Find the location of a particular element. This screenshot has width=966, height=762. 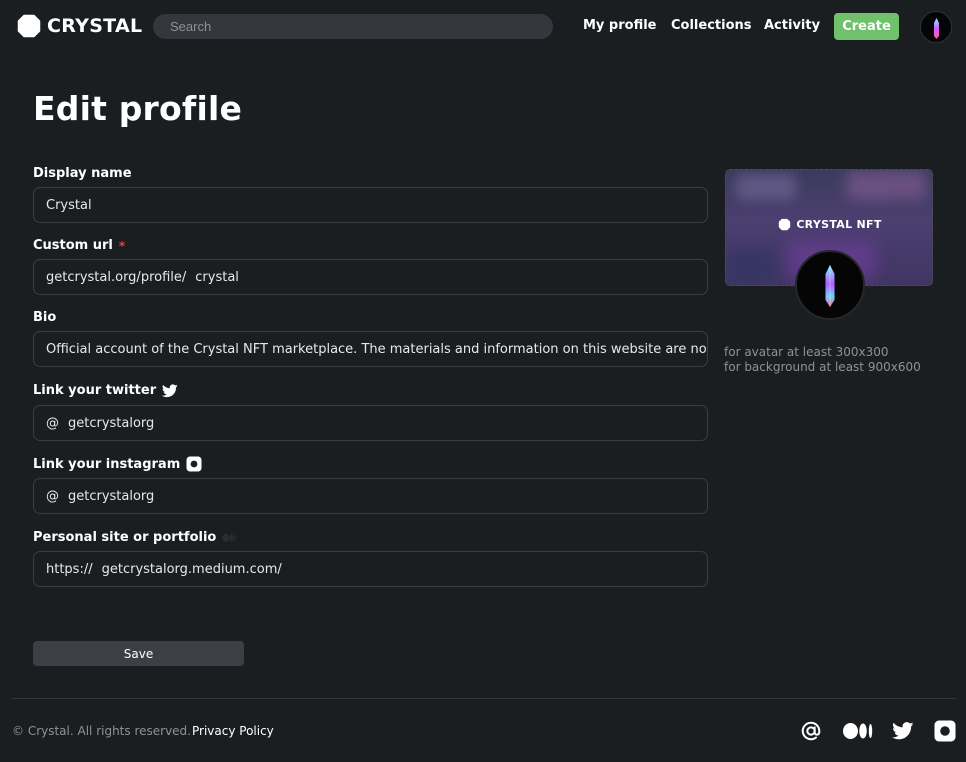

url-prefix: getcrystal.org/profile/ is located at coordinates (116, 277).